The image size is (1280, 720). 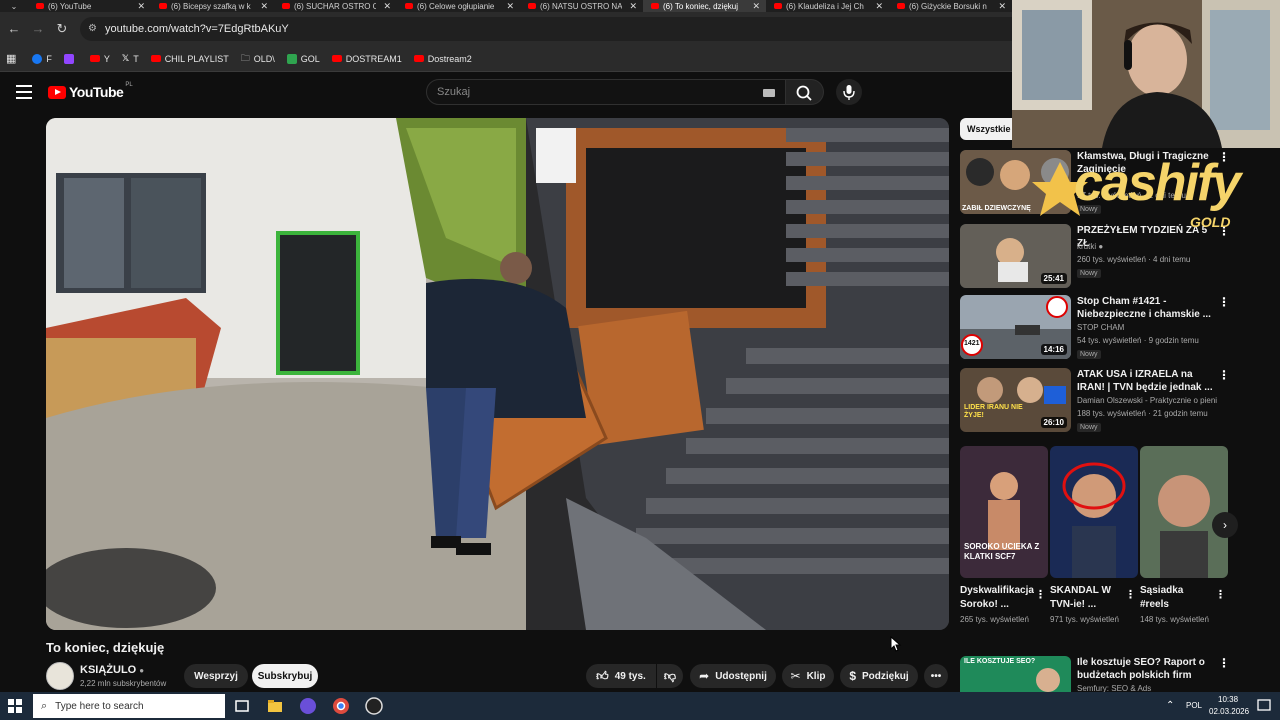 What do you see at coordinates (1101, 327) in the screenshot?
I see `recommendation-channel: STOP CHAM` at bounding box center [1101, 327].